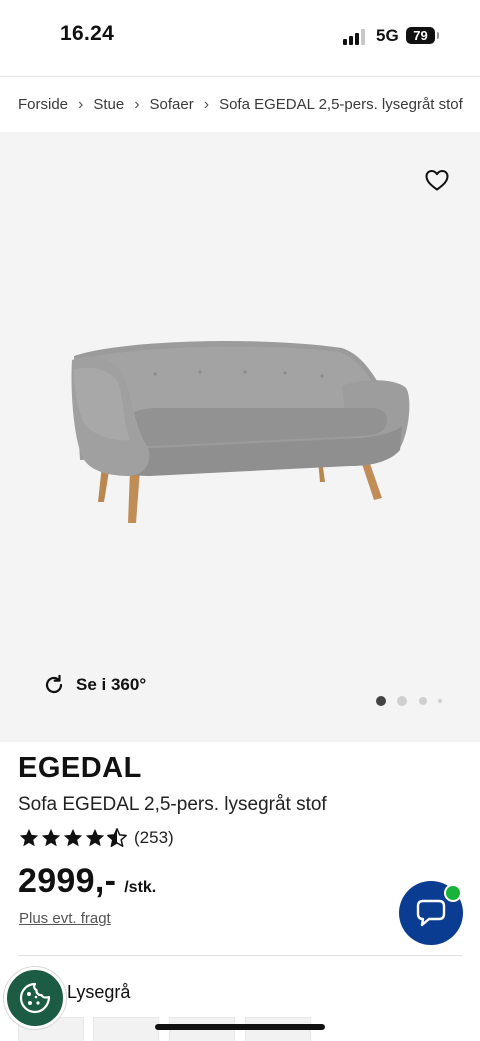 This screenshot has width=480, height=1041. I want to click on status-bar: 16.24 5G 79, so click(240, 38).